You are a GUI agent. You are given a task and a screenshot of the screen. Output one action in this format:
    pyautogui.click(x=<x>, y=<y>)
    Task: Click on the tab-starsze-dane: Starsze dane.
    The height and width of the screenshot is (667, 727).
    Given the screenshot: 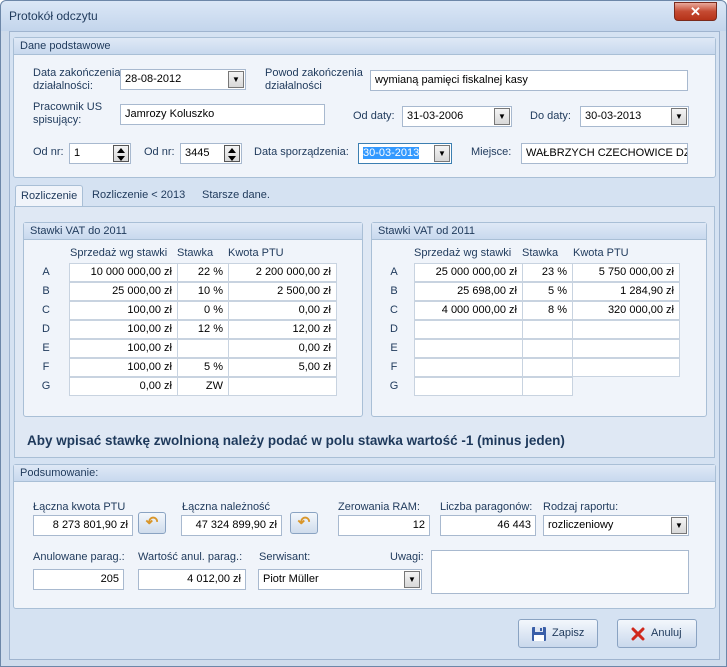 What is the action you would take?
    pyautogui.click(x=236, y=196)
    